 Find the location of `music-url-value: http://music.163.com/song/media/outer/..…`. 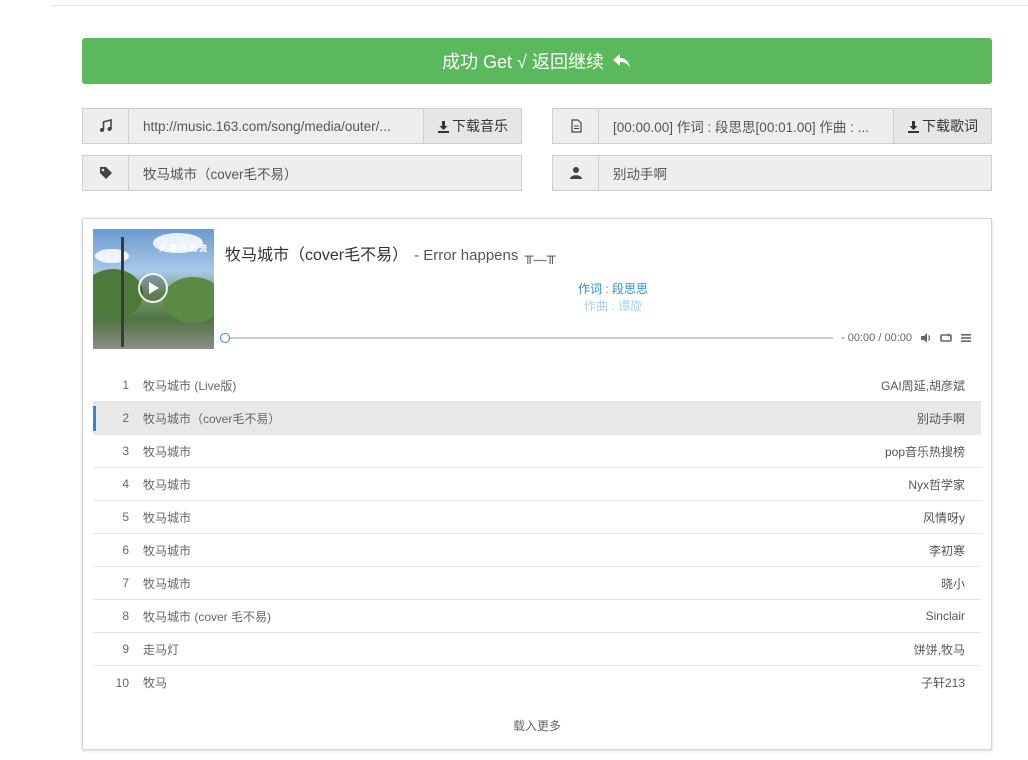

music-url-value: http://music.163.com/song/media/outer/..… is located at coordinates (276, 126).